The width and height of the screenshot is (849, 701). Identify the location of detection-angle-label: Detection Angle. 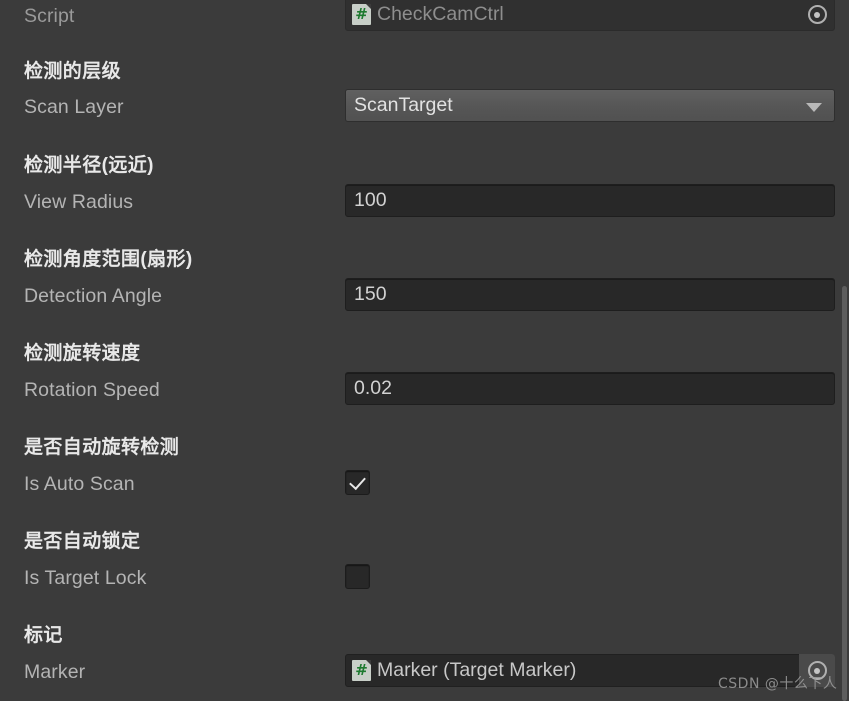
(93, 296).